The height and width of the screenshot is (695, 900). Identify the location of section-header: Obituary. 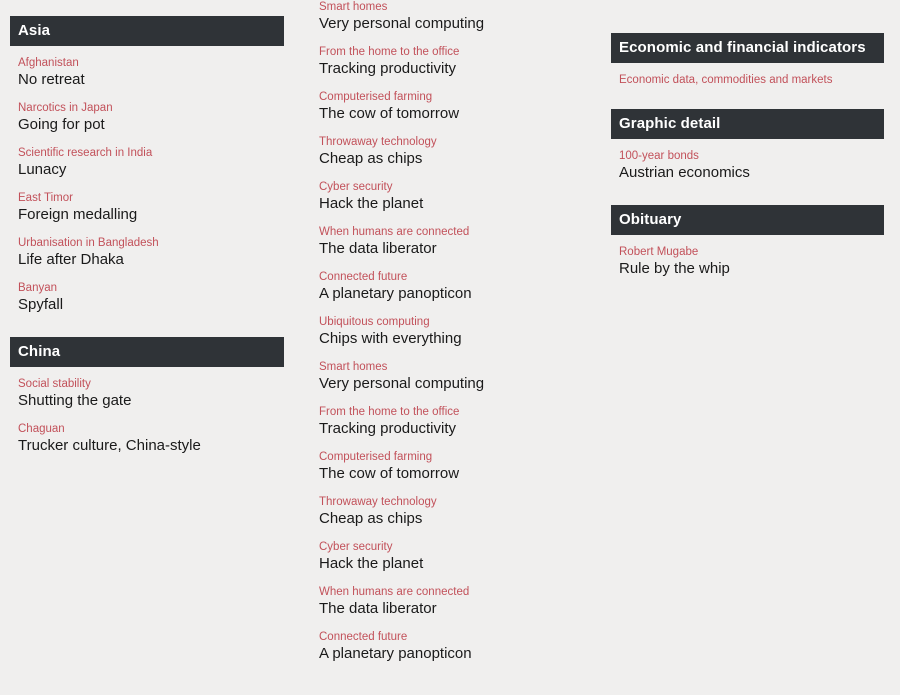
(747, 220).